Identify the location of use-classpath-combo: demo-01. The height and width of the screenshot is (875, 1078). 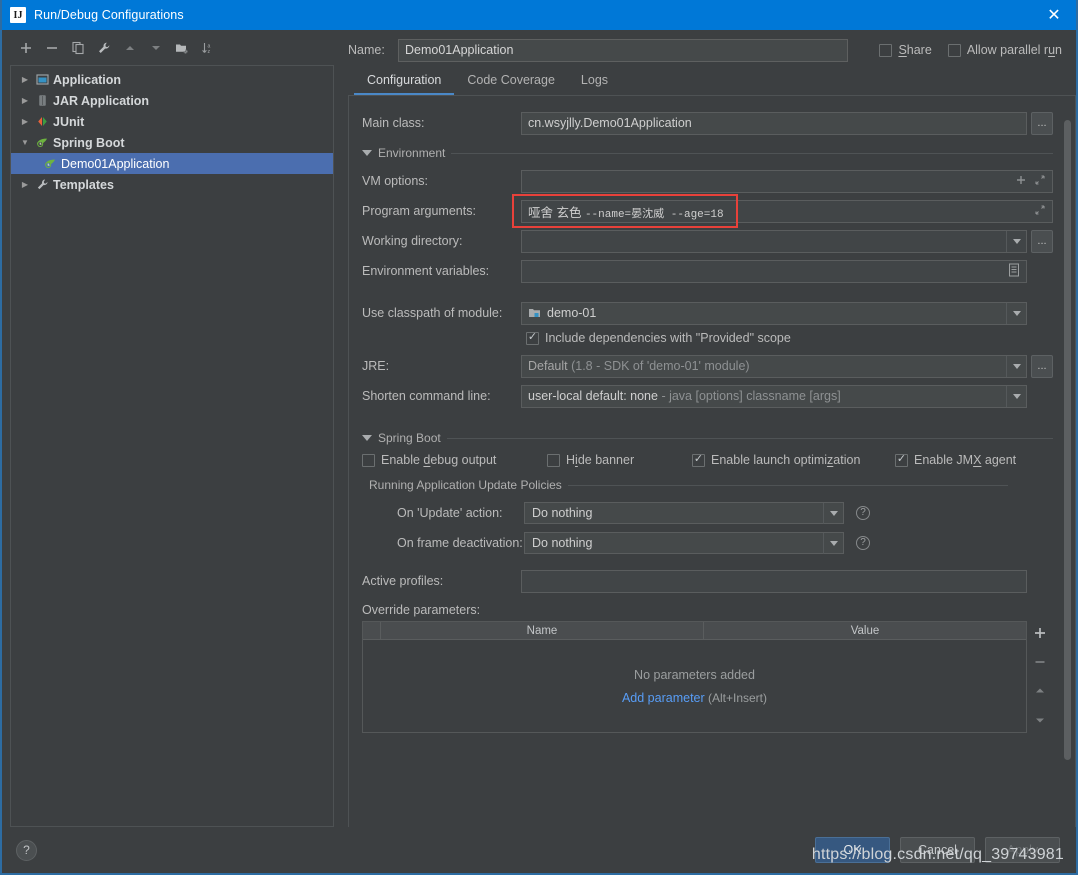
(774, 313).